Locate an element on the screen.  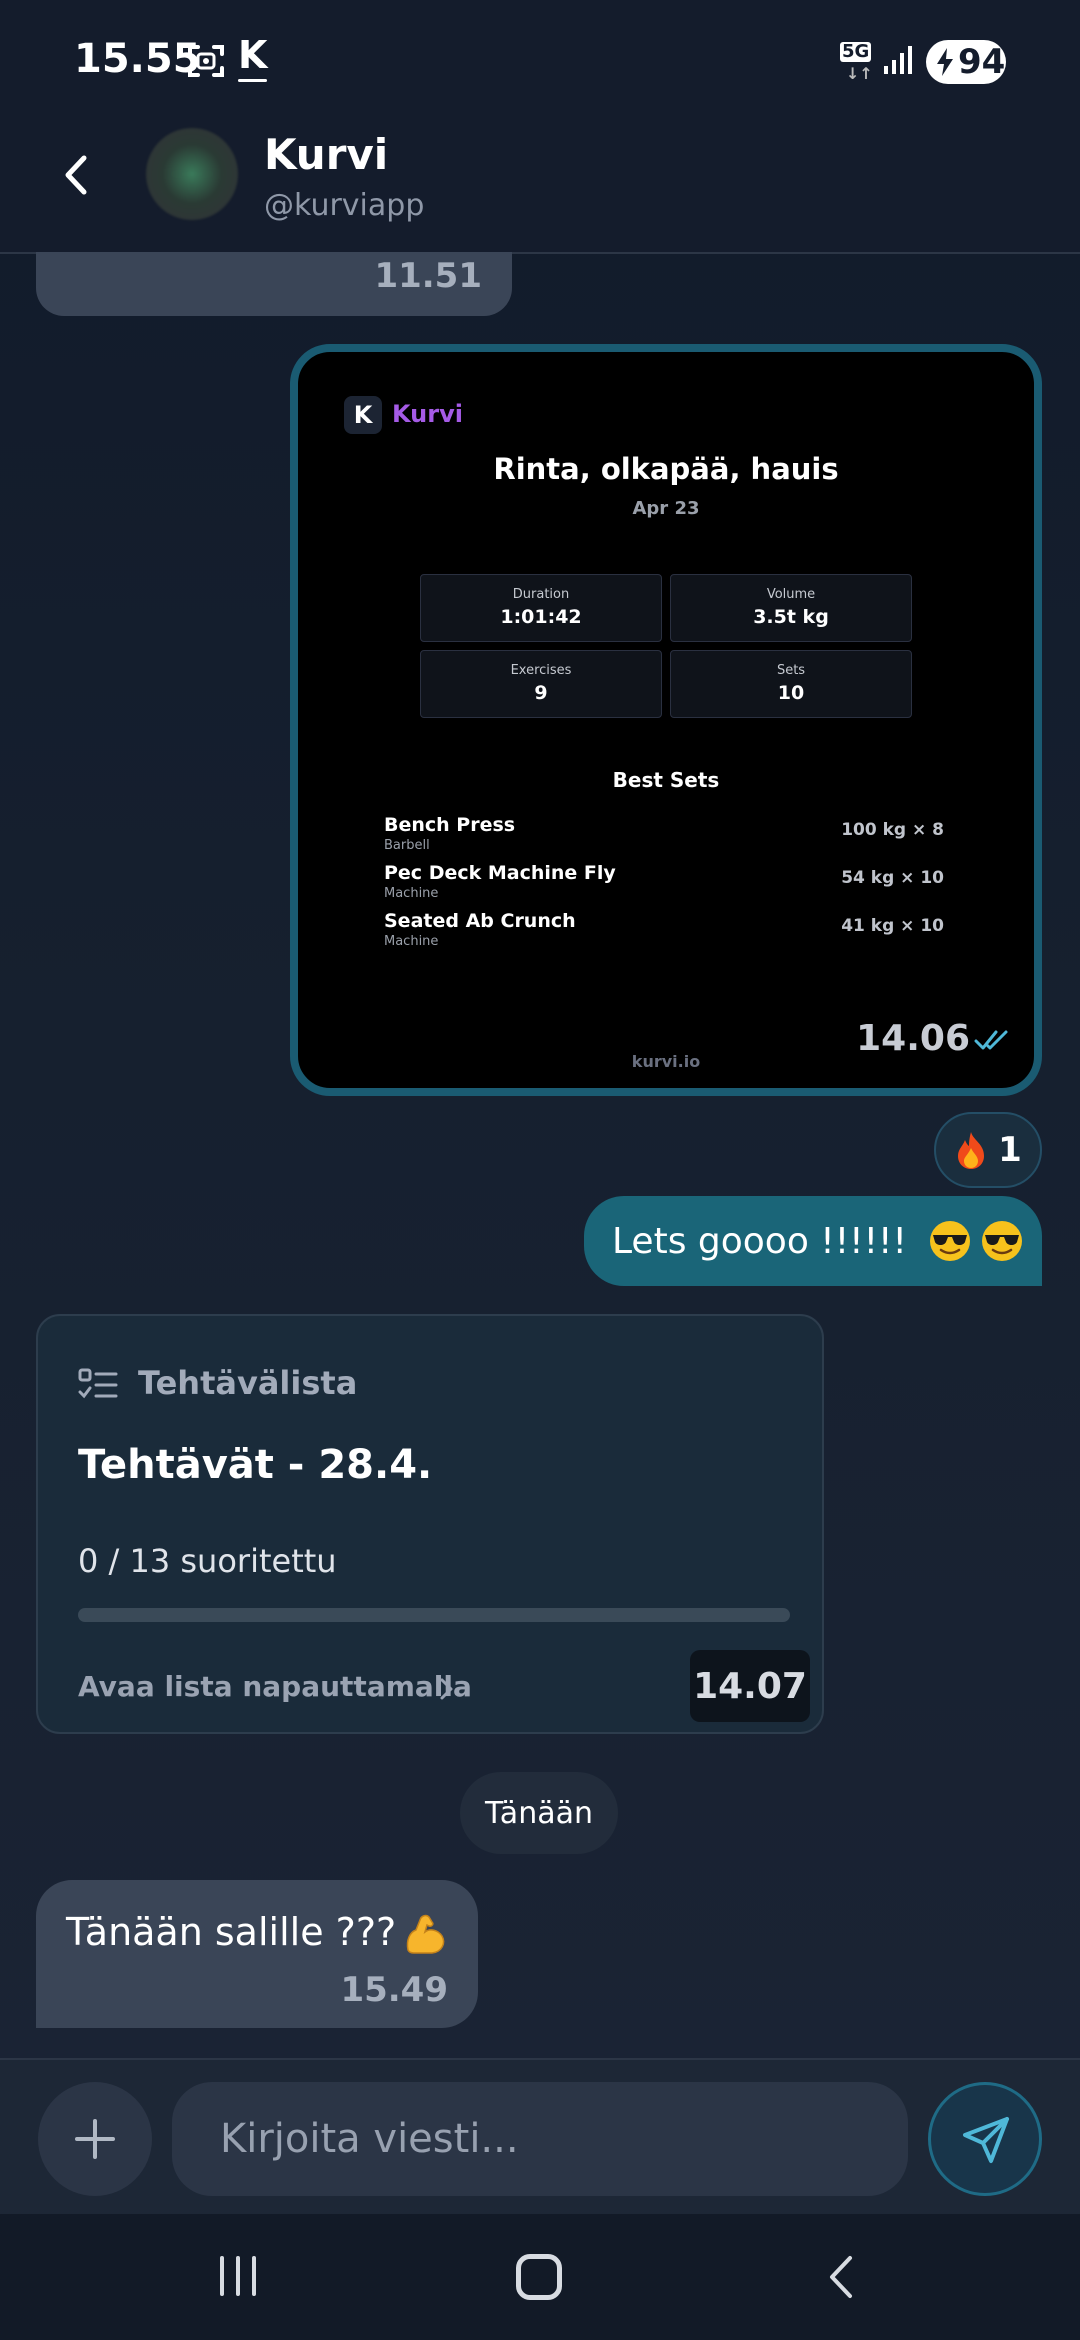
brand-name: Kurvi is located at coordinates (427, 414).